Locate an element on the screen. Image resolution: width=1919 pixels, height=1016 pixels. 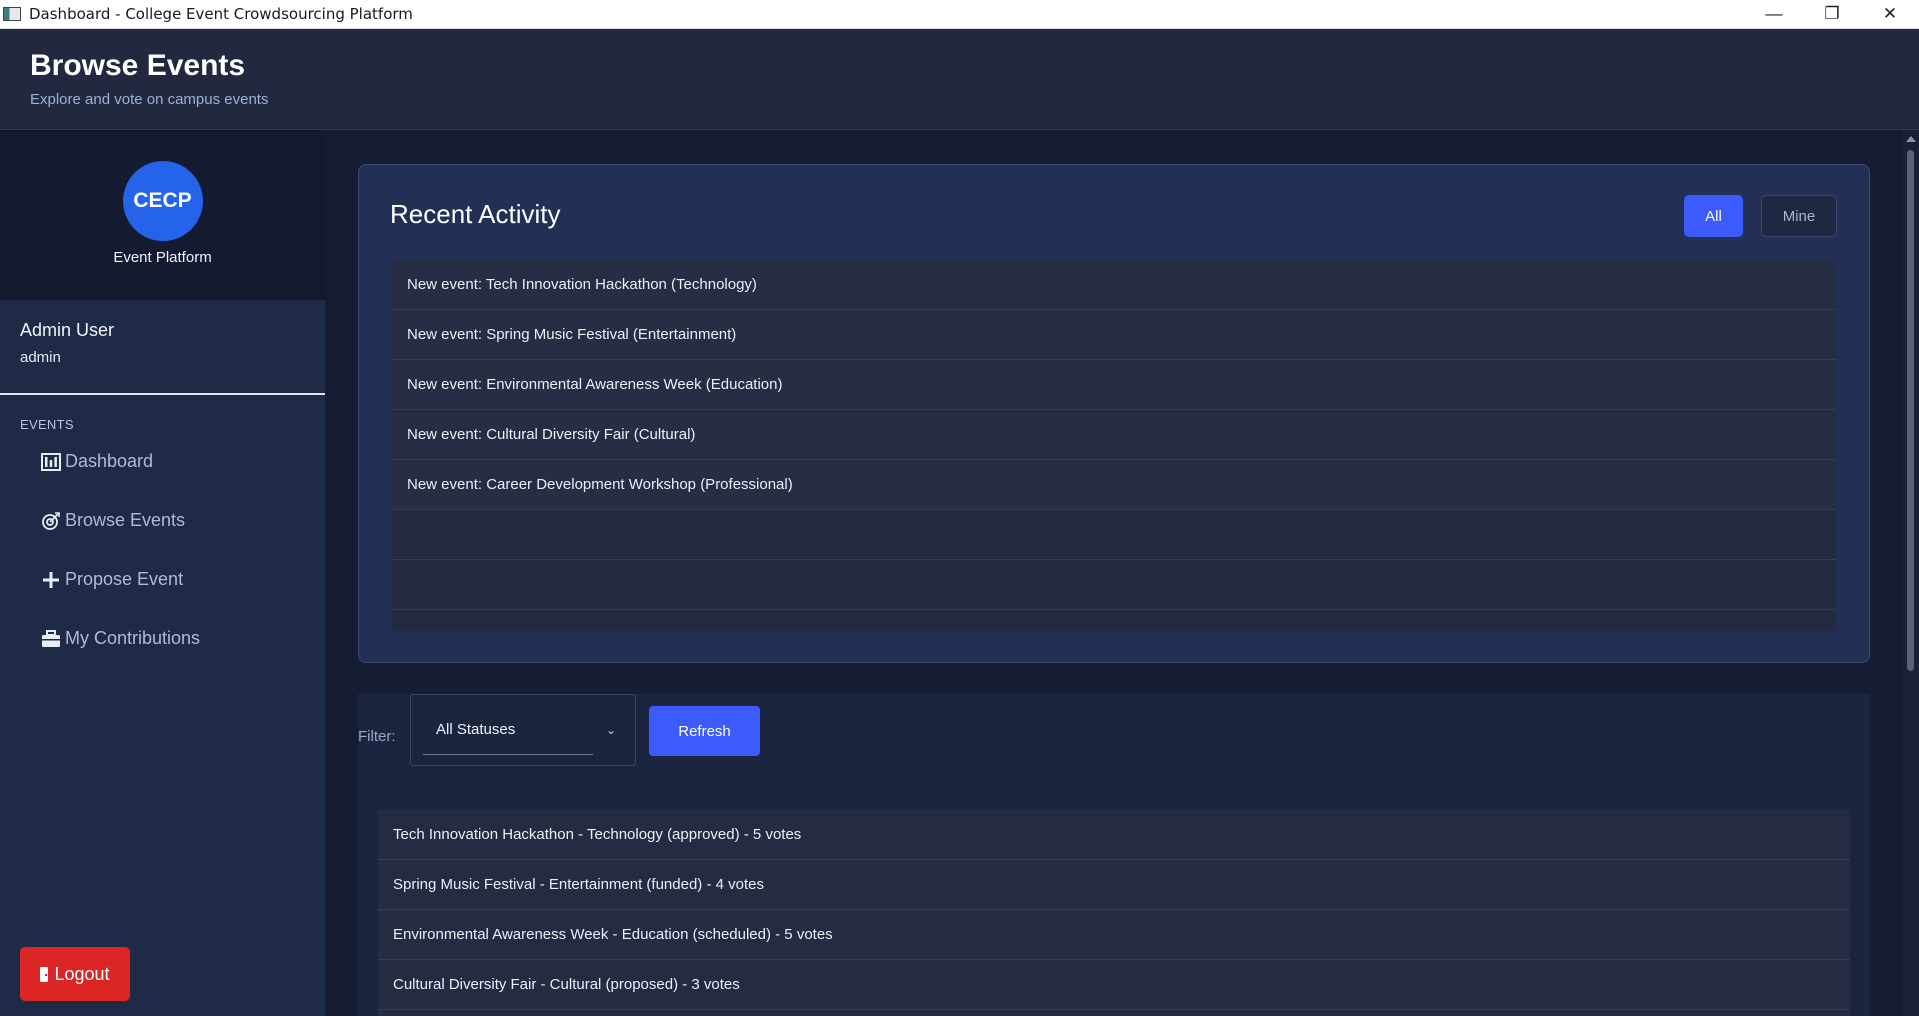
briefcase-icon is located at coordinates (51, 639).